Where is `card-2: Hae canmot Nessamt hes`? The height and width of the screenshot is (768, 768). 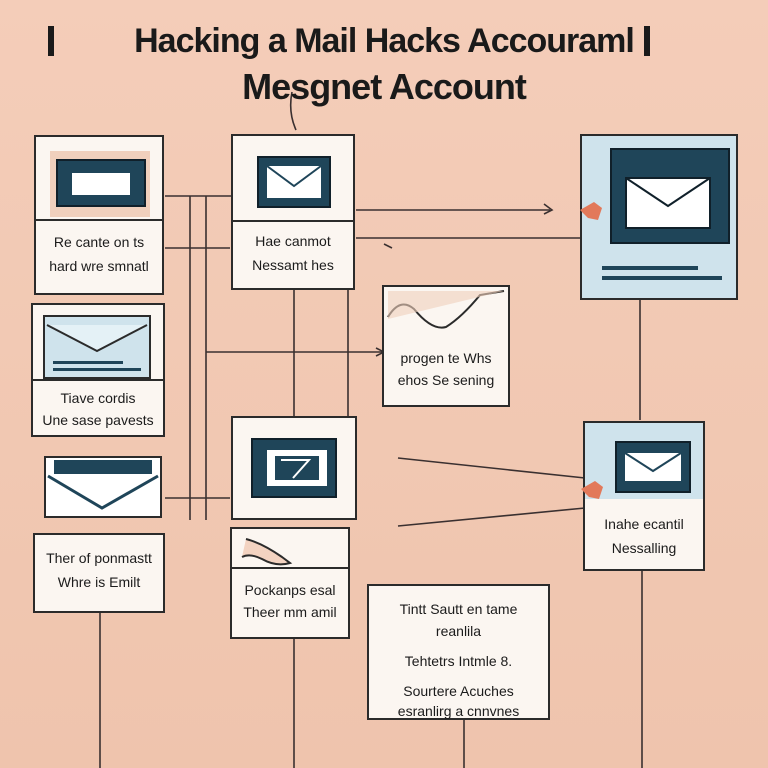 card-2: Hae canmot Nessamt hes is located at coordinates (293, 212).